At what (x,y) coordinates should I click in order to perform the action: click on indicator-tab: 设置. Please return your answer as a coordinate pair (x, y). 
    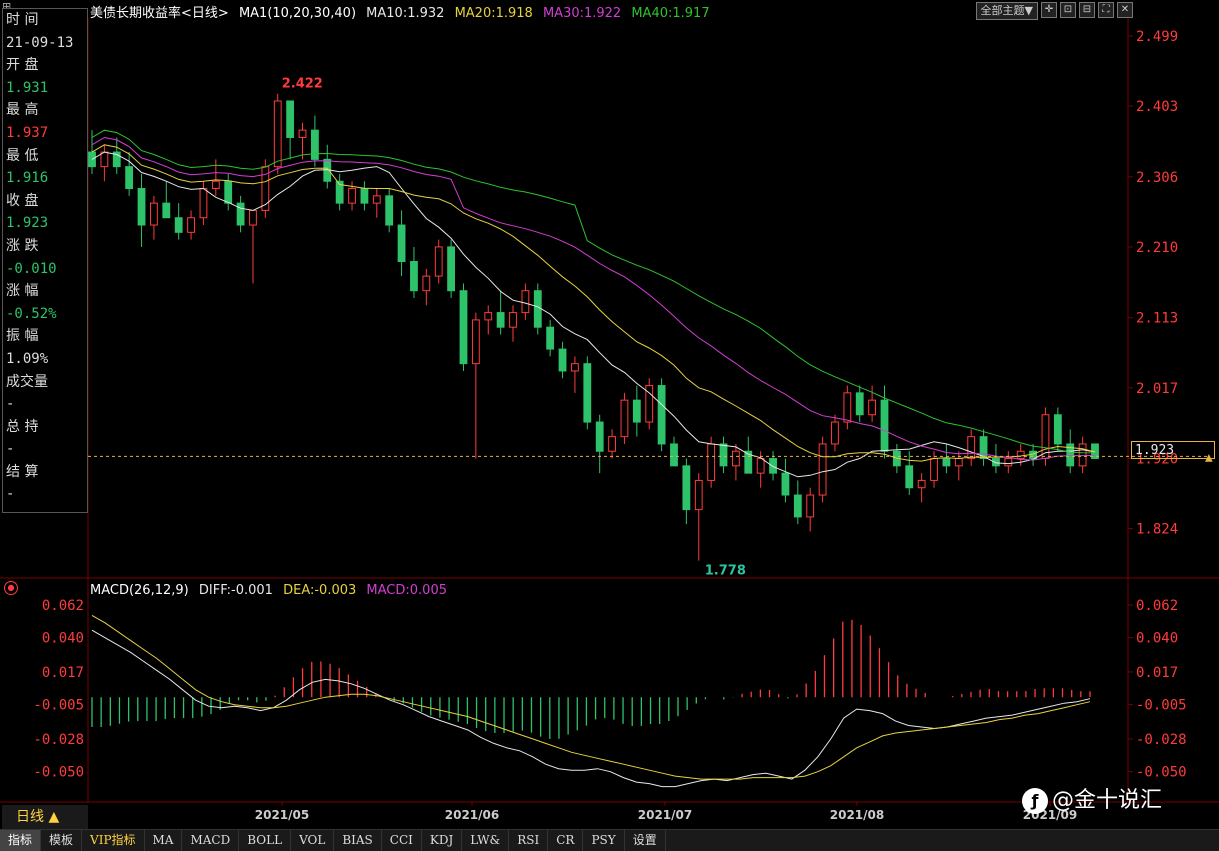
    Looking at the image, I should click on (645, 840).